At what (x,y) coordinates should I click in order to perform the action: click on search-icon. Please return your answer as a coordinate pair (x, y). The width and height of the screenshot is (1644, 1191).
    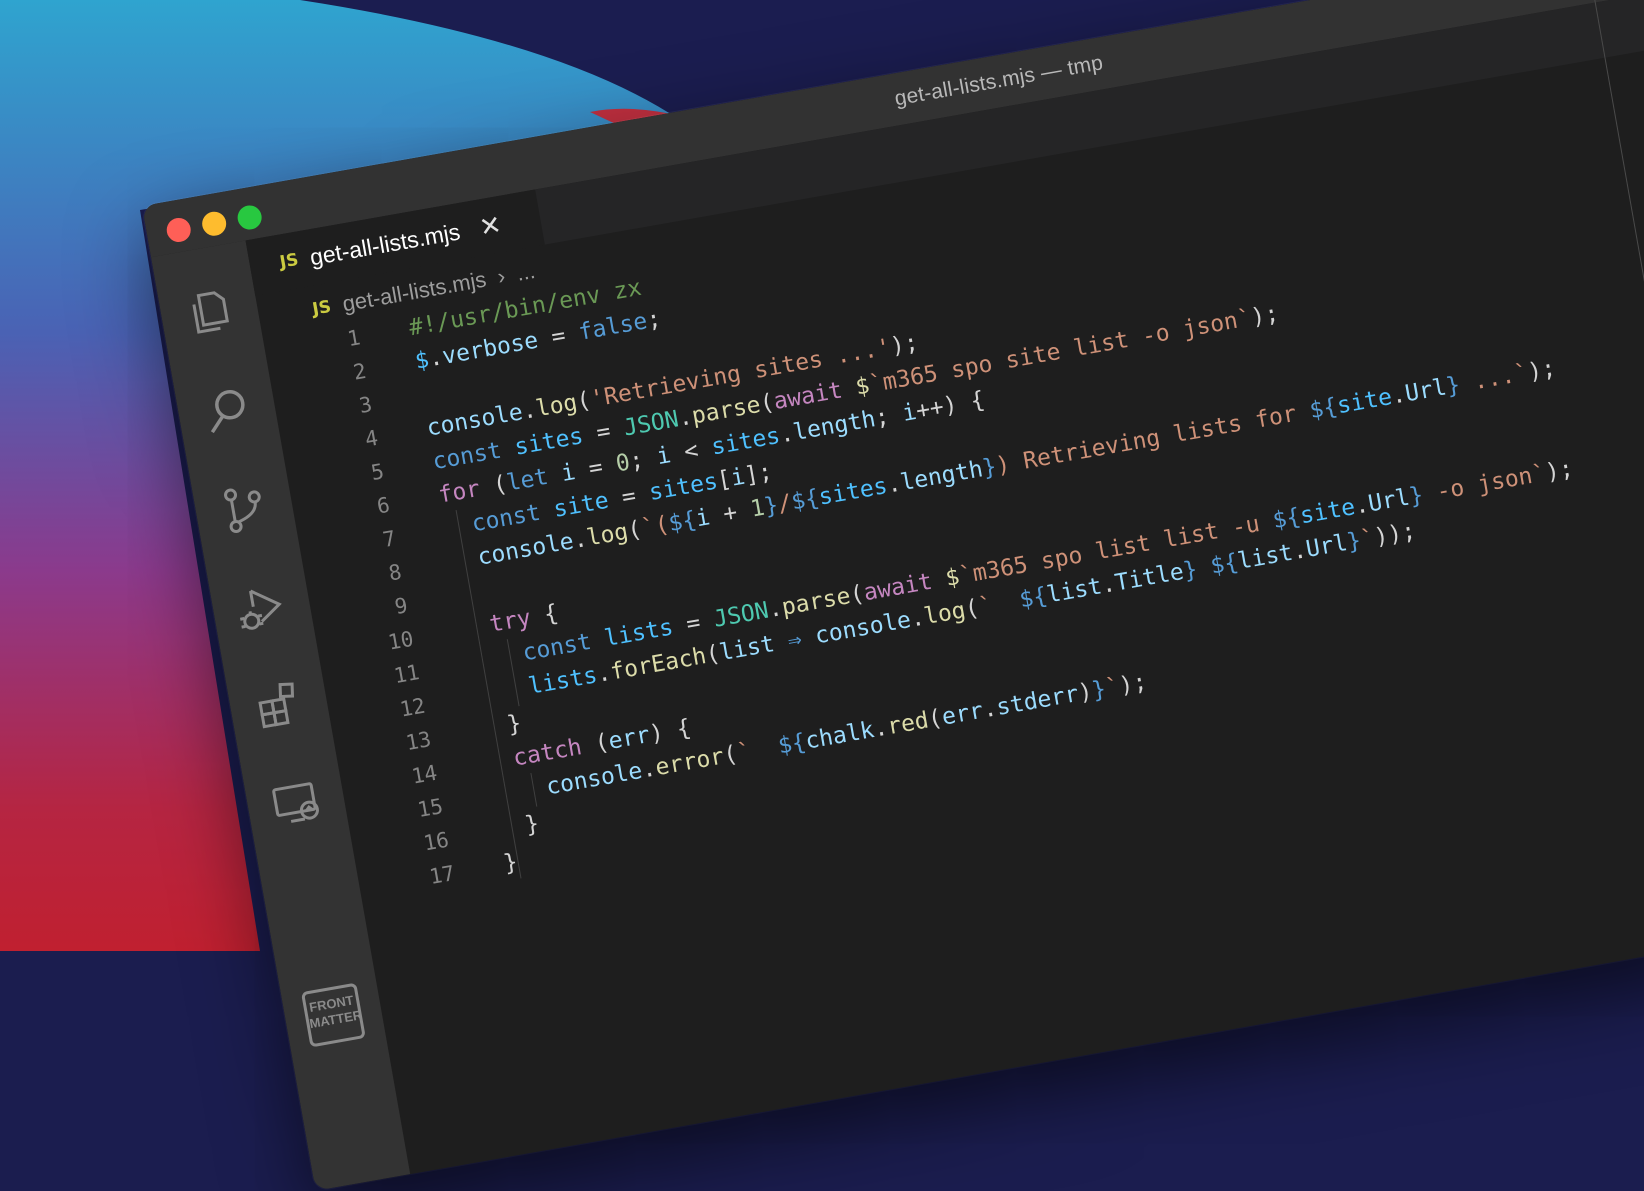
    Looking at the image, I should click on (227, 410).